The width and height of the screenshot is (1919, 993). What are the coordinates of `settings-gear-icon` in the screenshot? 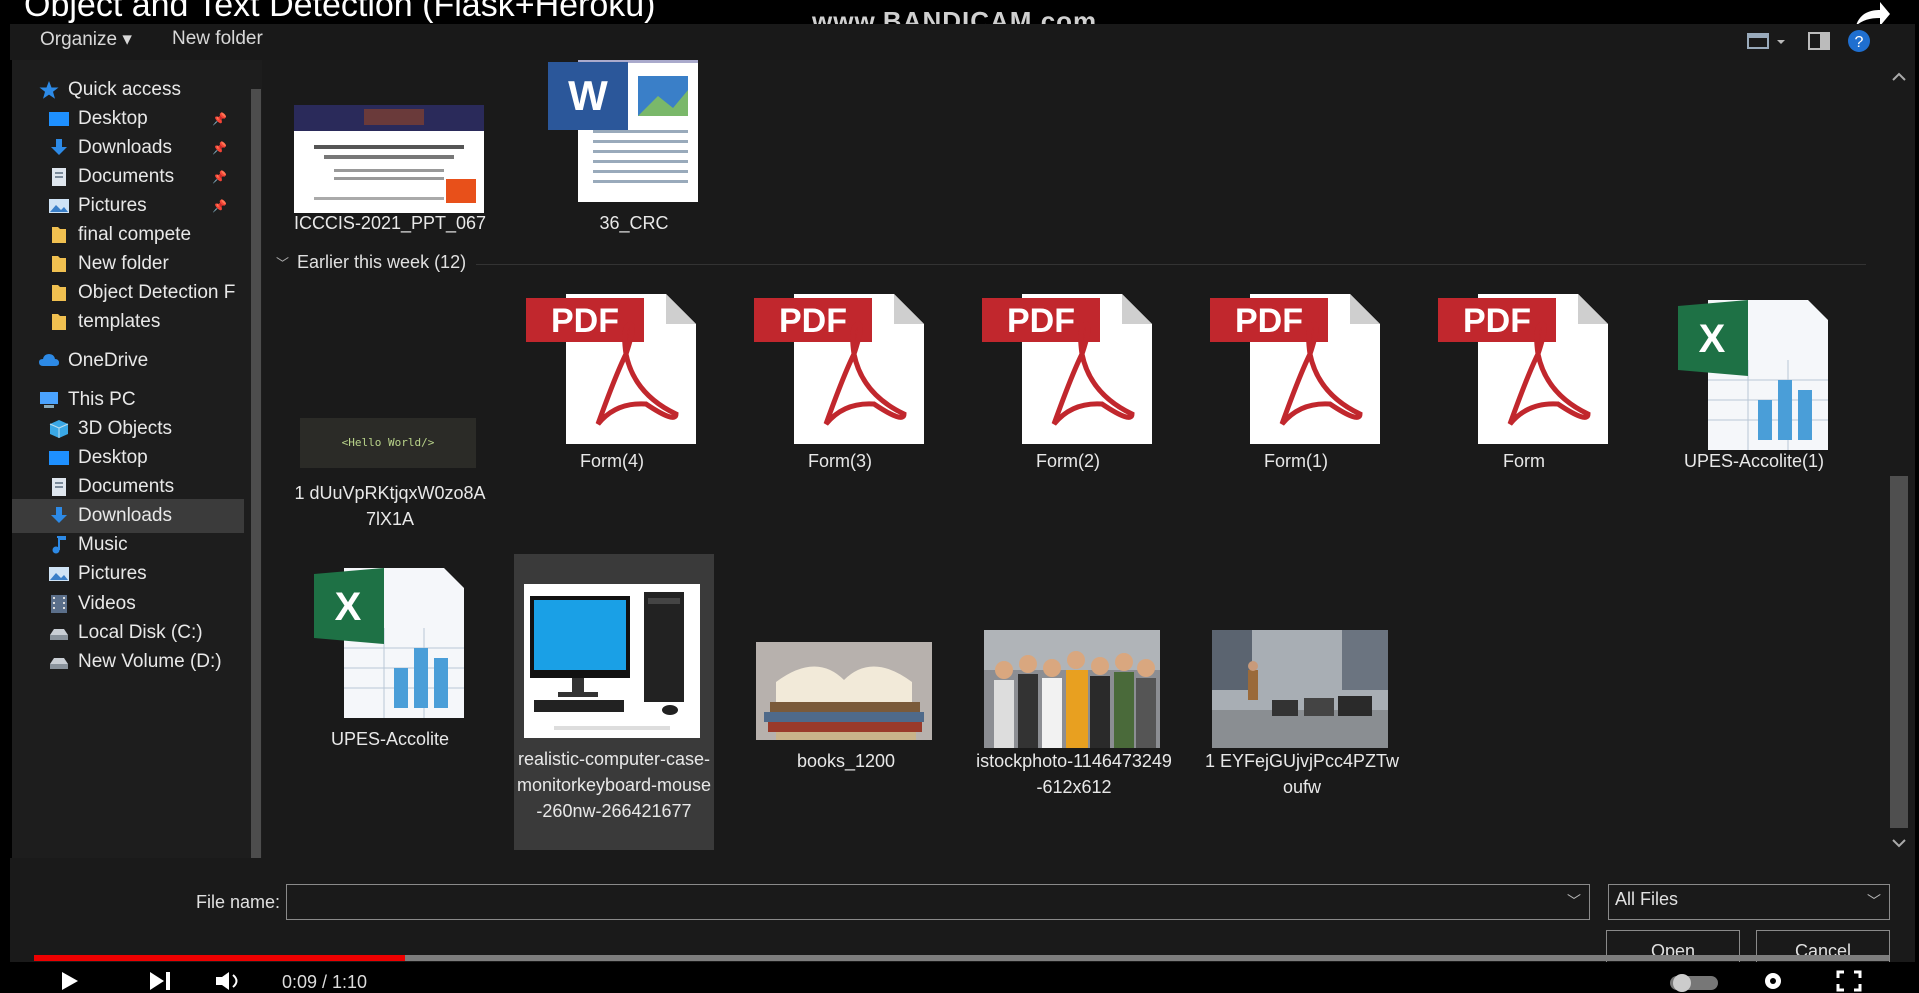 It's located at (1773, 981).